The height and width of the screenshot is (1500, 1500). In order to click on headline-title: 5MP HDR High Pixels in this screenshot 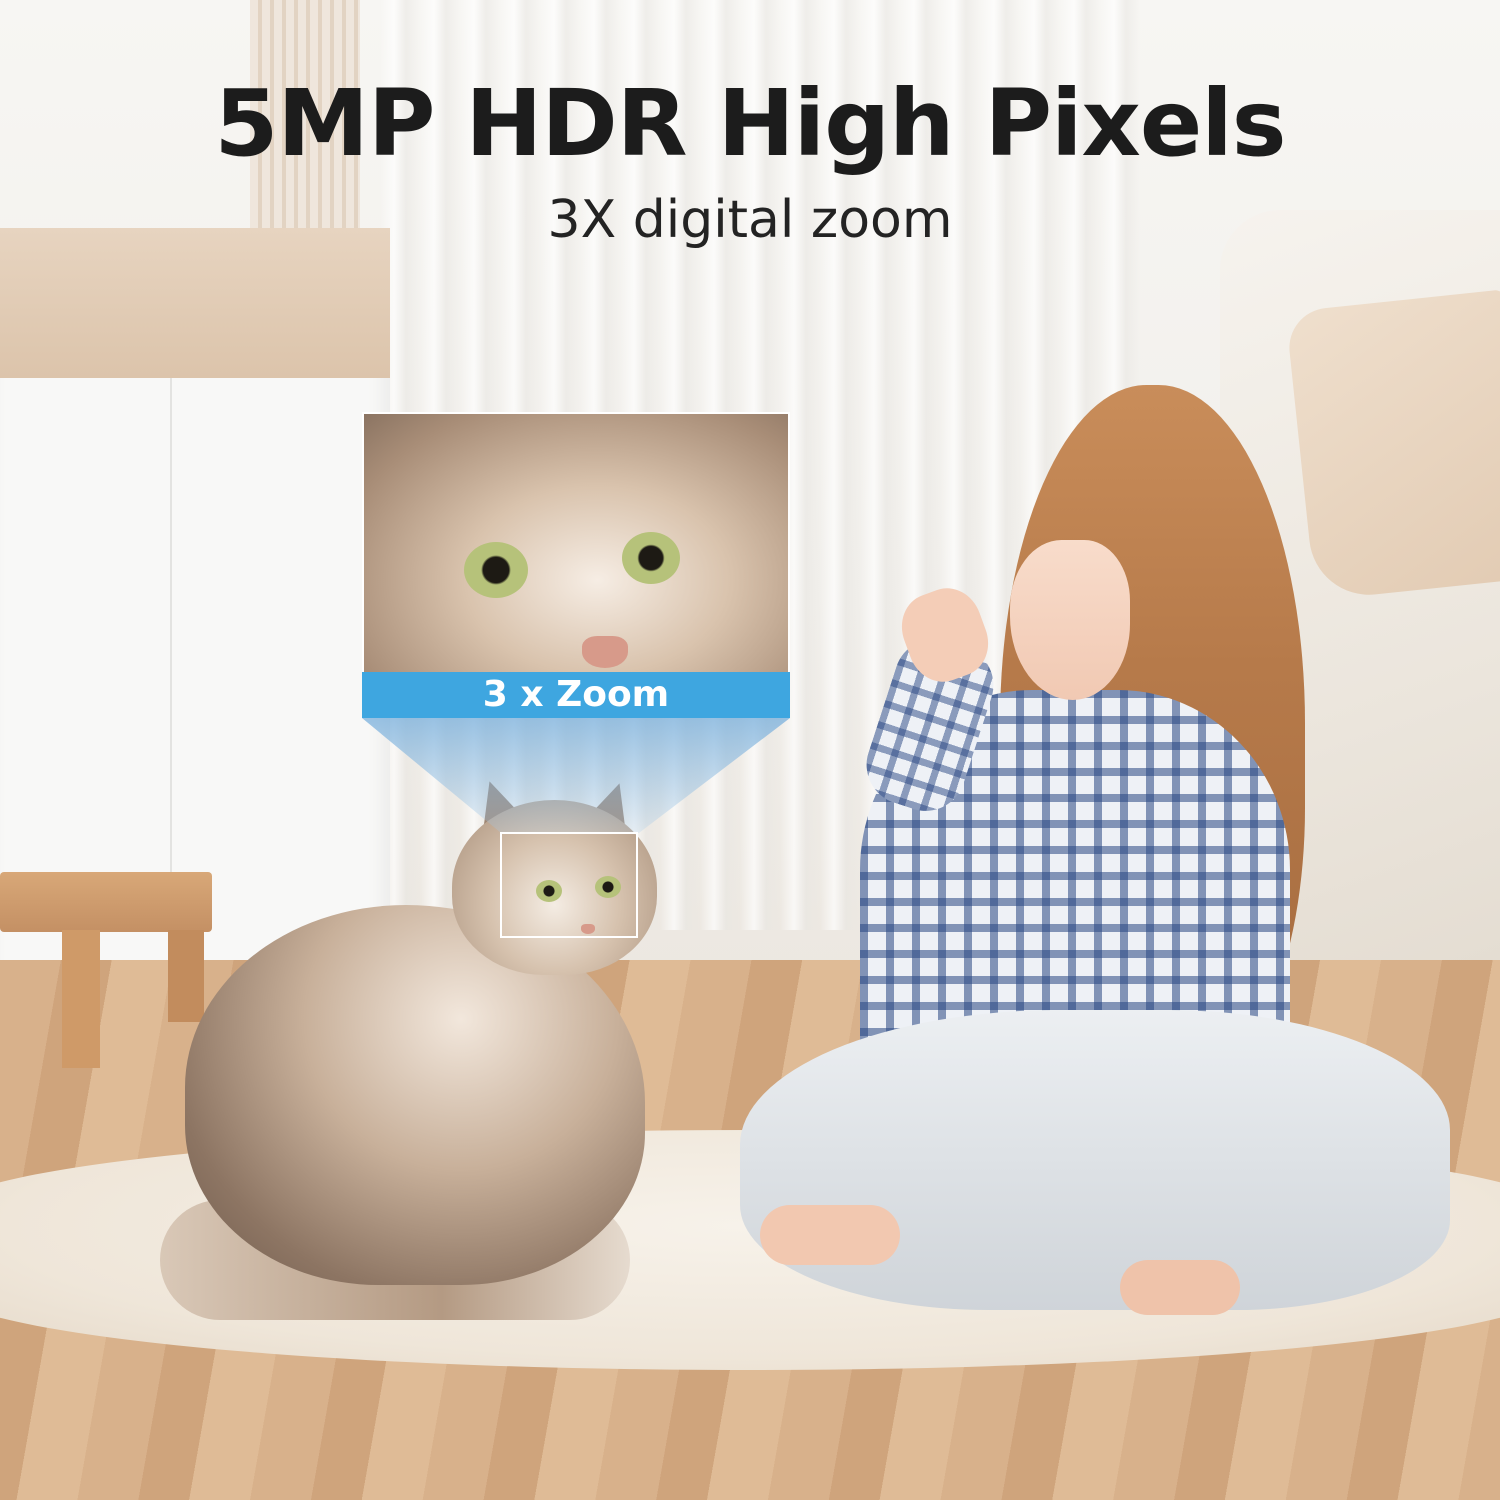, I will do `click(750, 123)`.